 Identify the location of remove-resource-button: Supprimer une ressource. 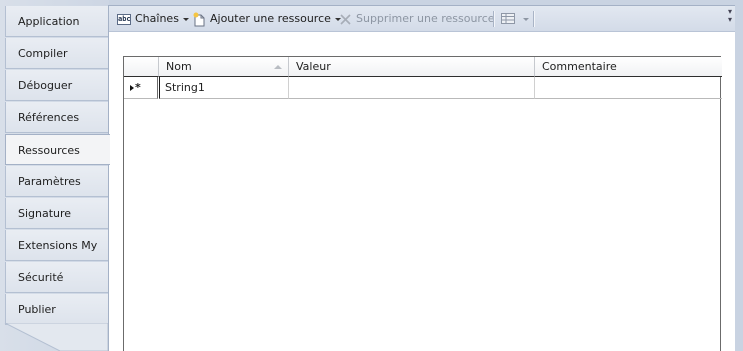
(417, 19).